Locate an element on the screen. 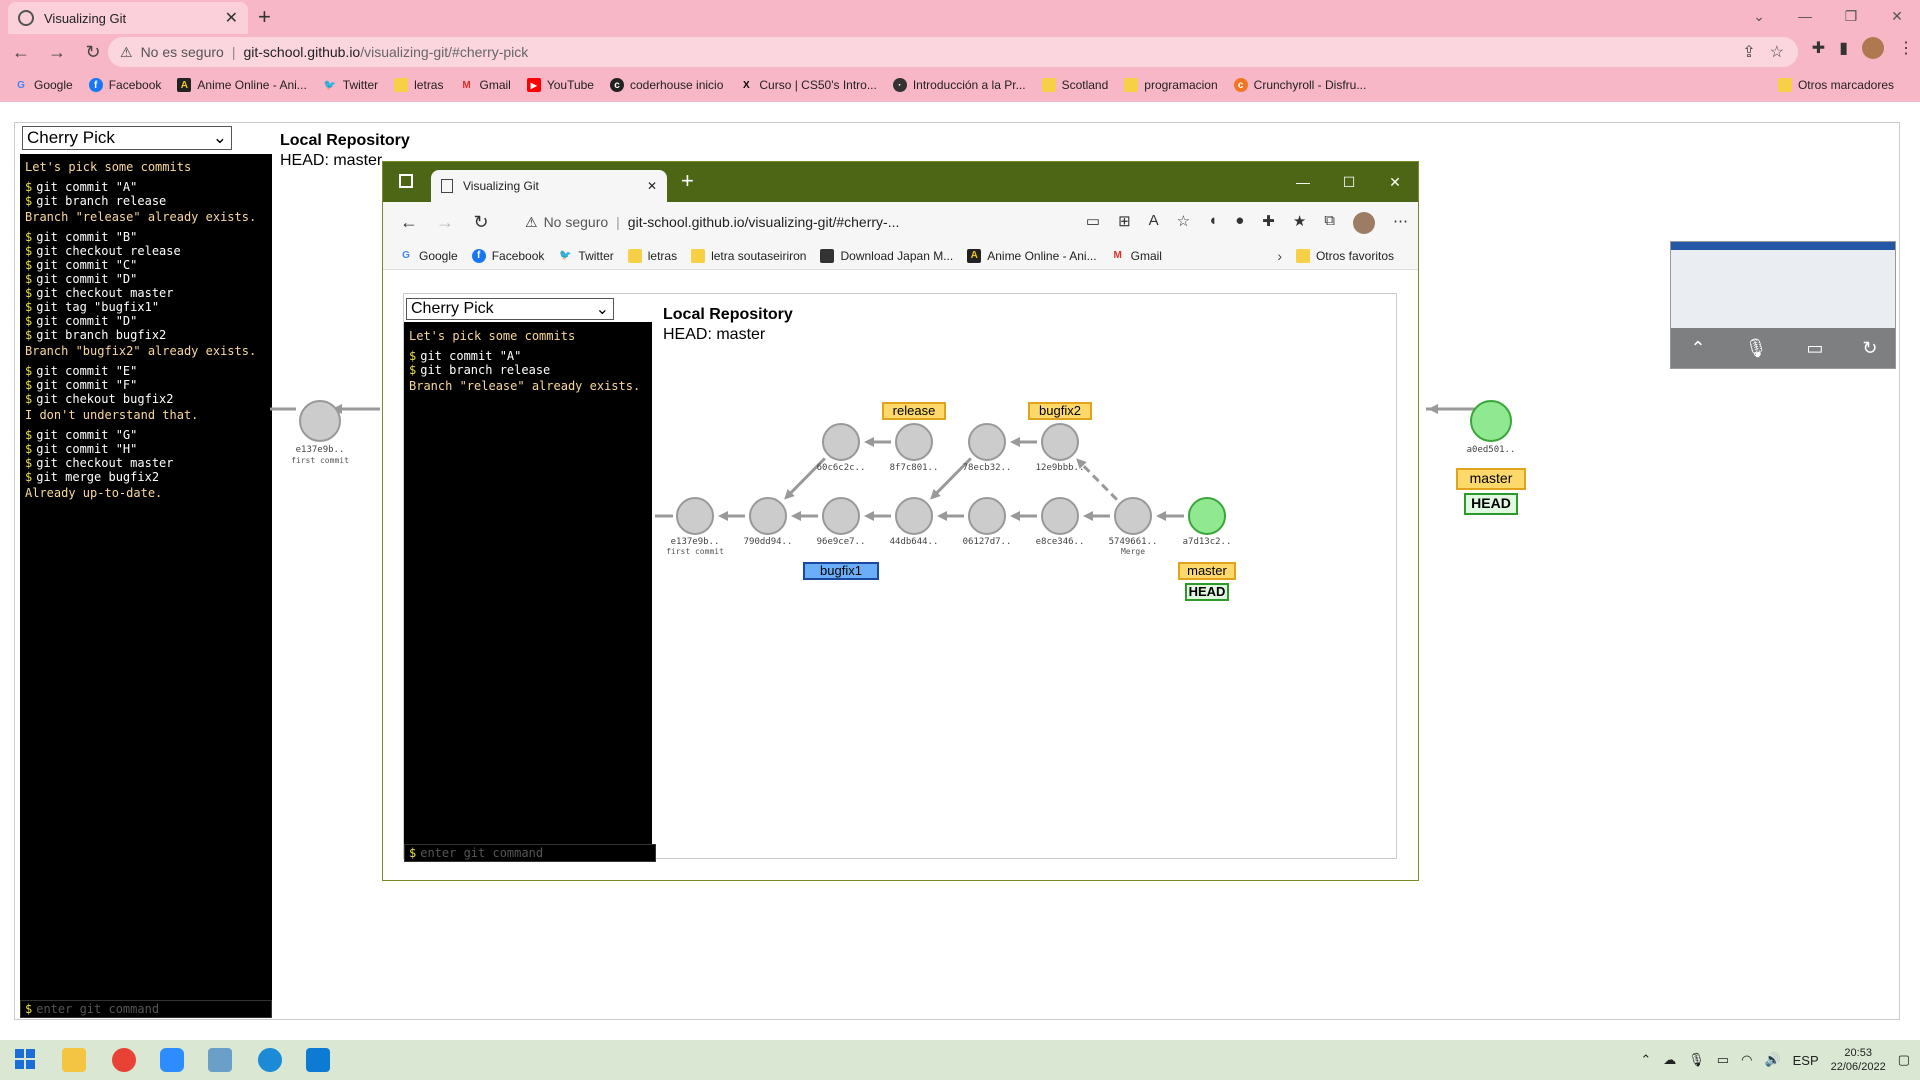 This screenshot has height=1080, width=1920. volume-icon: 🔊 is located at coordinates (1772, 1060).